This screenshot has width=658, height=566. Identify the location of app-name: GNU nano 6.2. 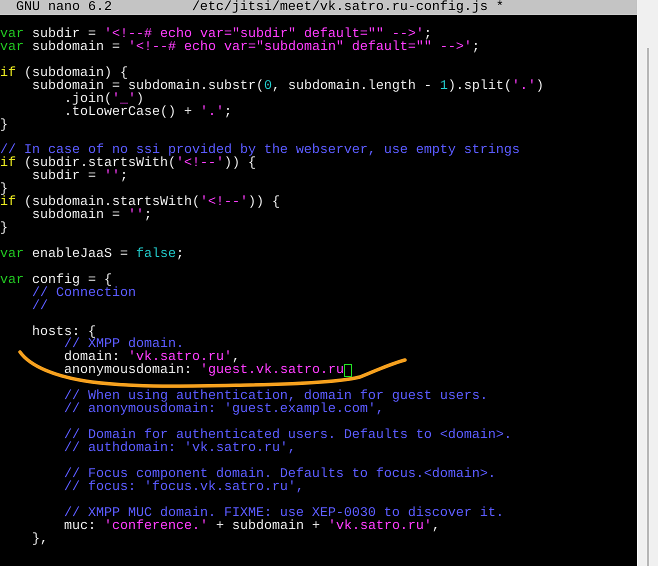
(64, 7).